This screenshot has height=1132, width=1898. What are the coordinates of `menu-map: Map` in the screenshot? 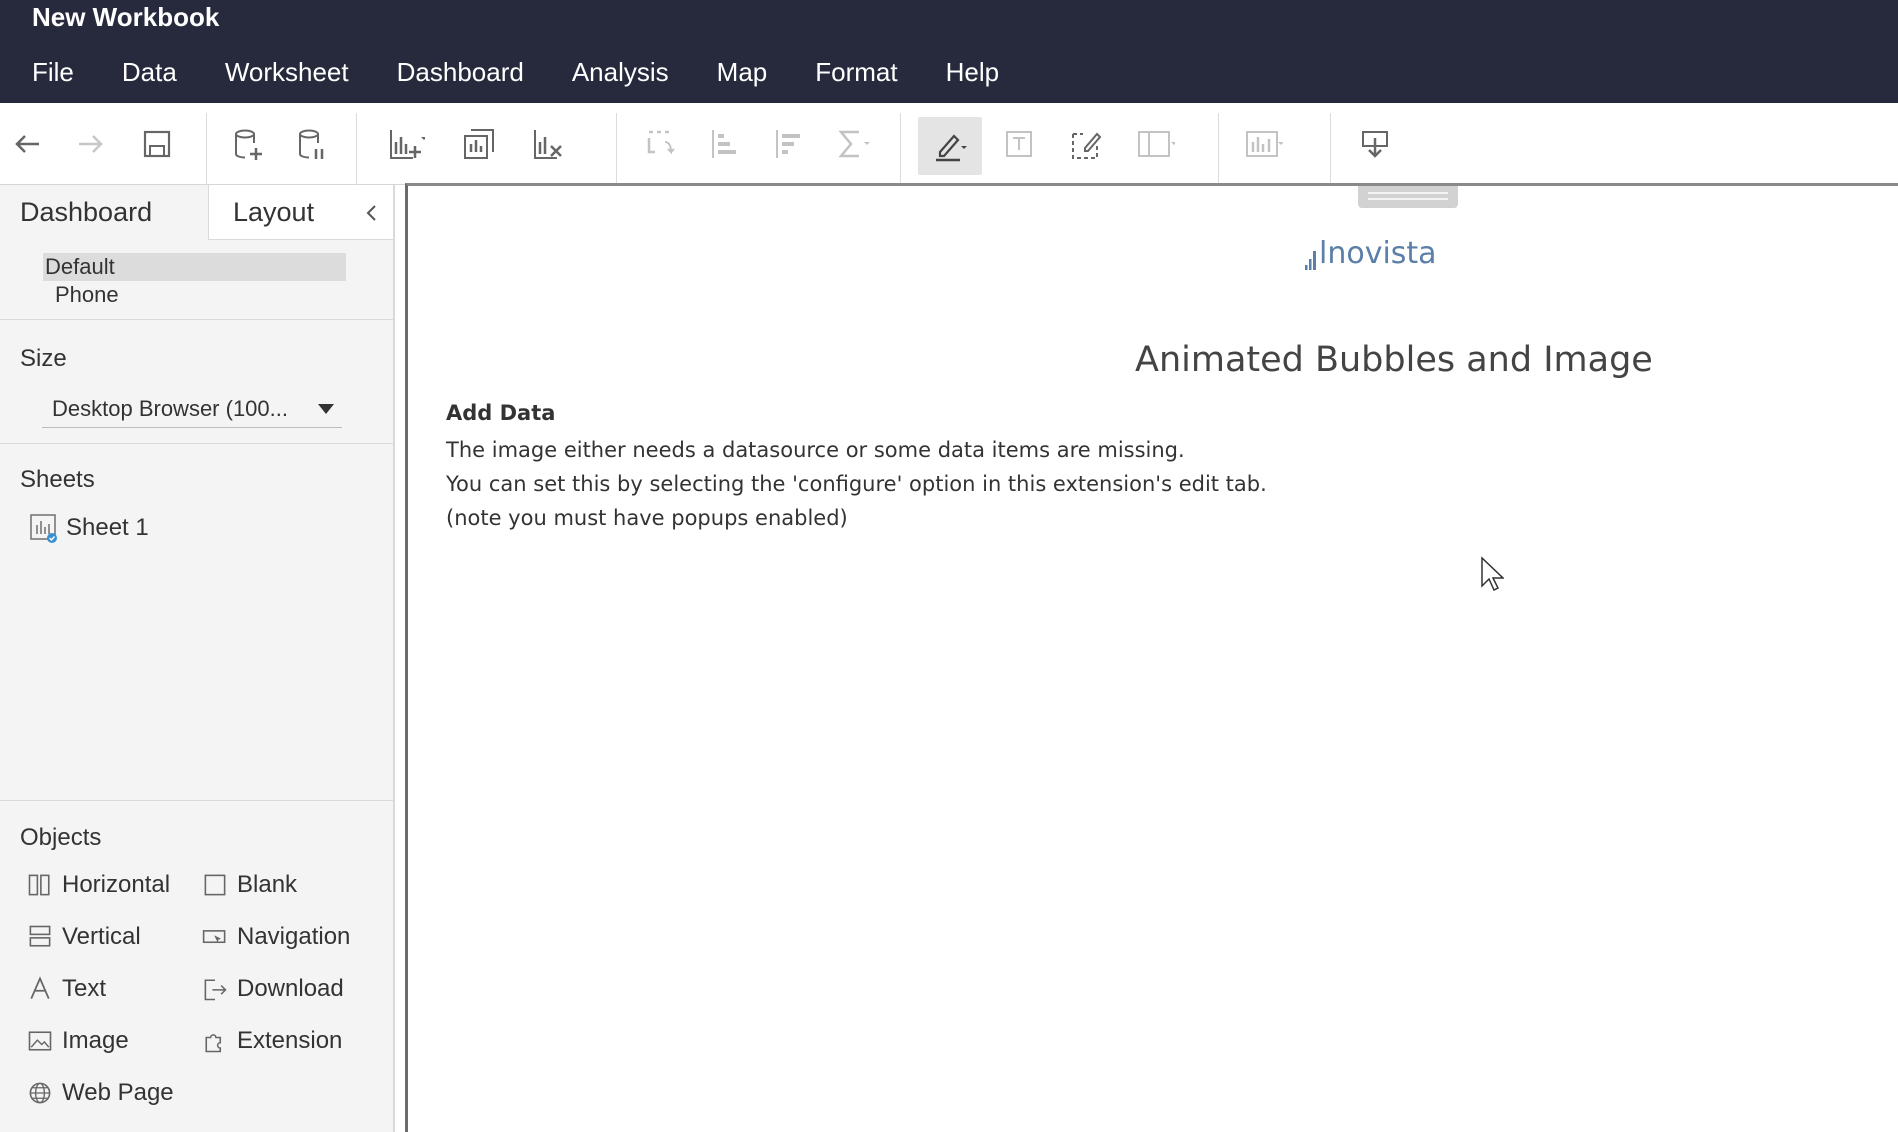 It's located at (742, 72).